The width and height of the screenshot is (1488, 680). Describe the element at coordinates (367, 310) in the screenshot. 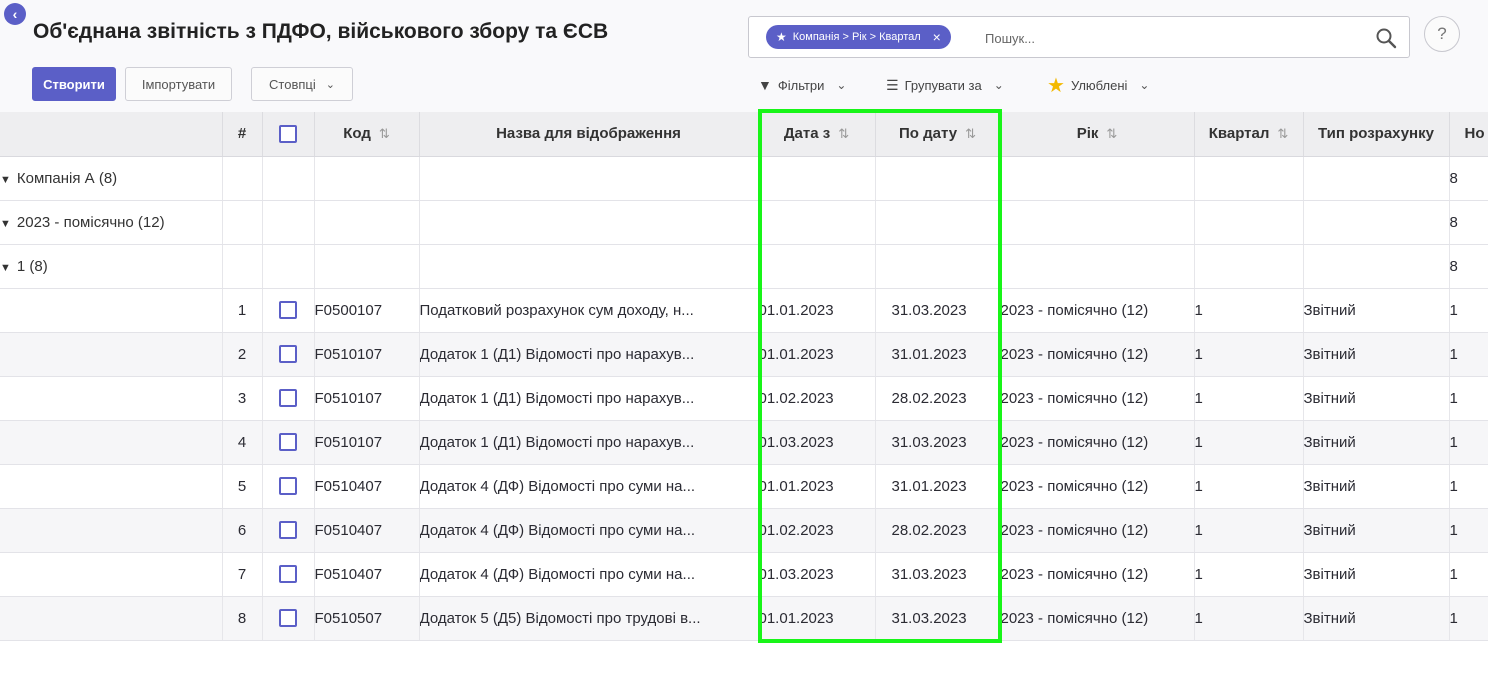

I see `cell-code: F0500107` at that location.